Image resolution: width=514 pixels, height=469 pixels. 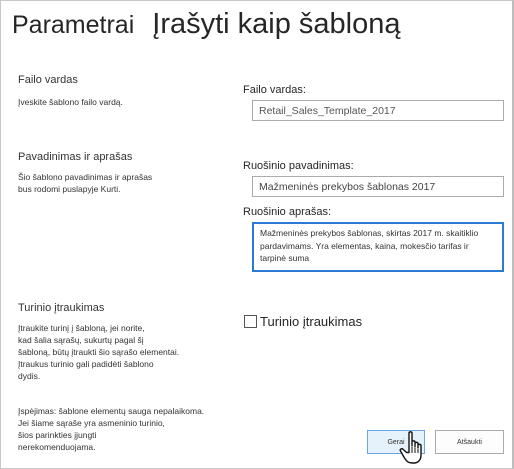 I want to click on include-content-line: Įtraukite turinį į šabloną, jei norite,, so click(x=81, y=328).